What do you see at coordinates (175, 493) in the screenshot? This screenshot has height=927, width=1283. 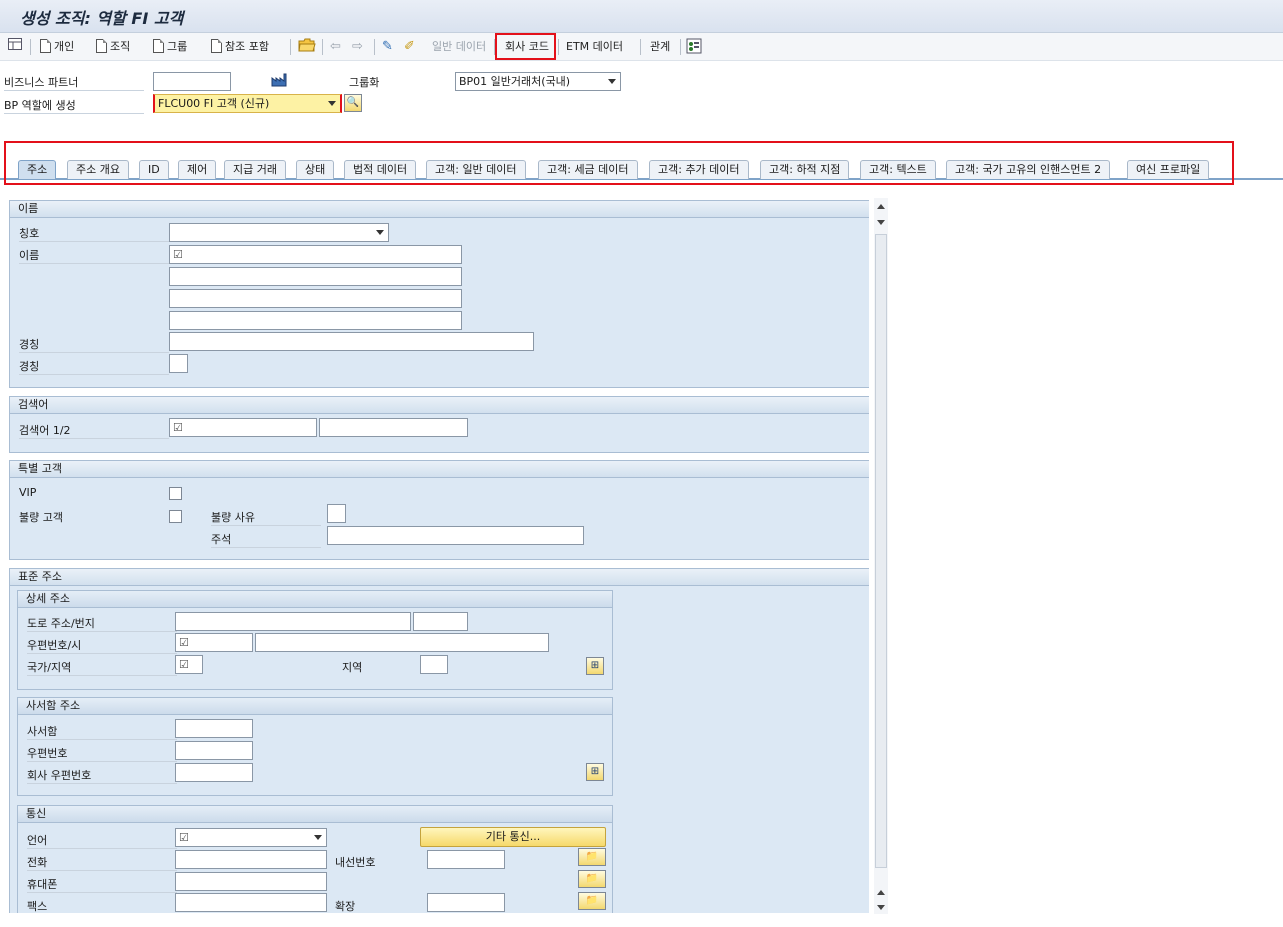 I see `vip-checkbox` at bounding box center [175, 493].